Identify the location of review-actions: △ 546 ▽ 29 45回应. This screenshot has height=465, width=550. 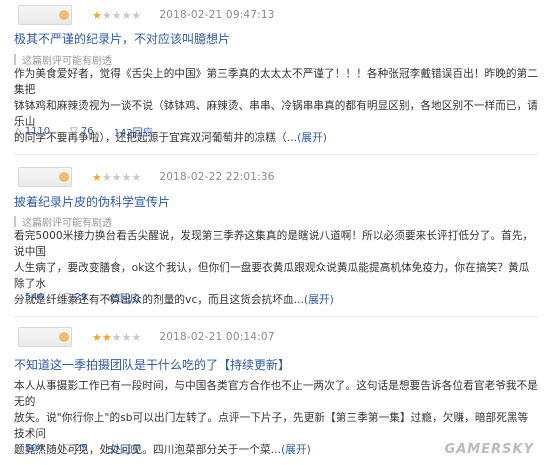
(77, 297).